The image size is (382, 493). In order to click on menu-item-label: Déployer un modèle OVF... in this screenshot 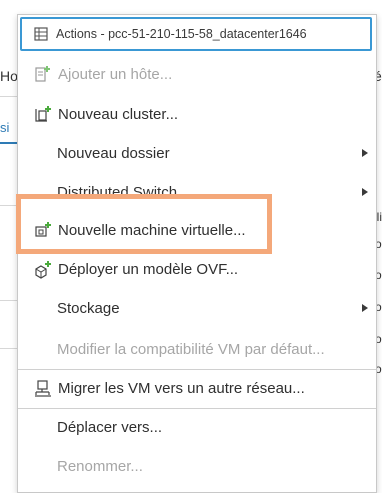, I will do `click(148, 269)`.